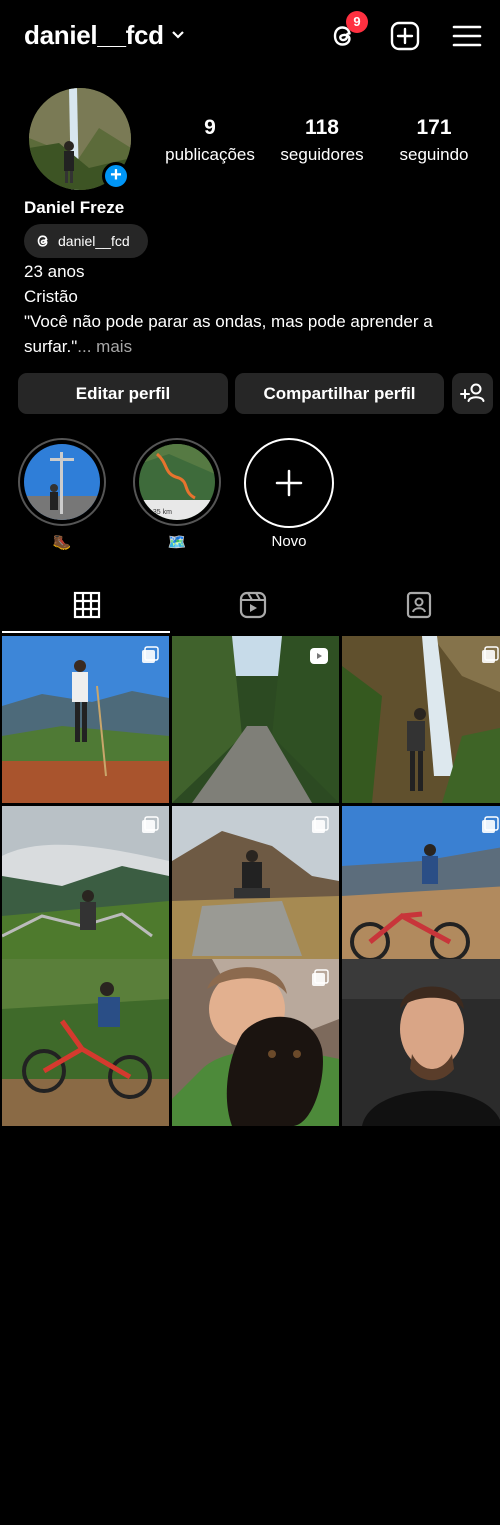  I want to click on highlight-cover: 3,35 km, so click(177, 482).